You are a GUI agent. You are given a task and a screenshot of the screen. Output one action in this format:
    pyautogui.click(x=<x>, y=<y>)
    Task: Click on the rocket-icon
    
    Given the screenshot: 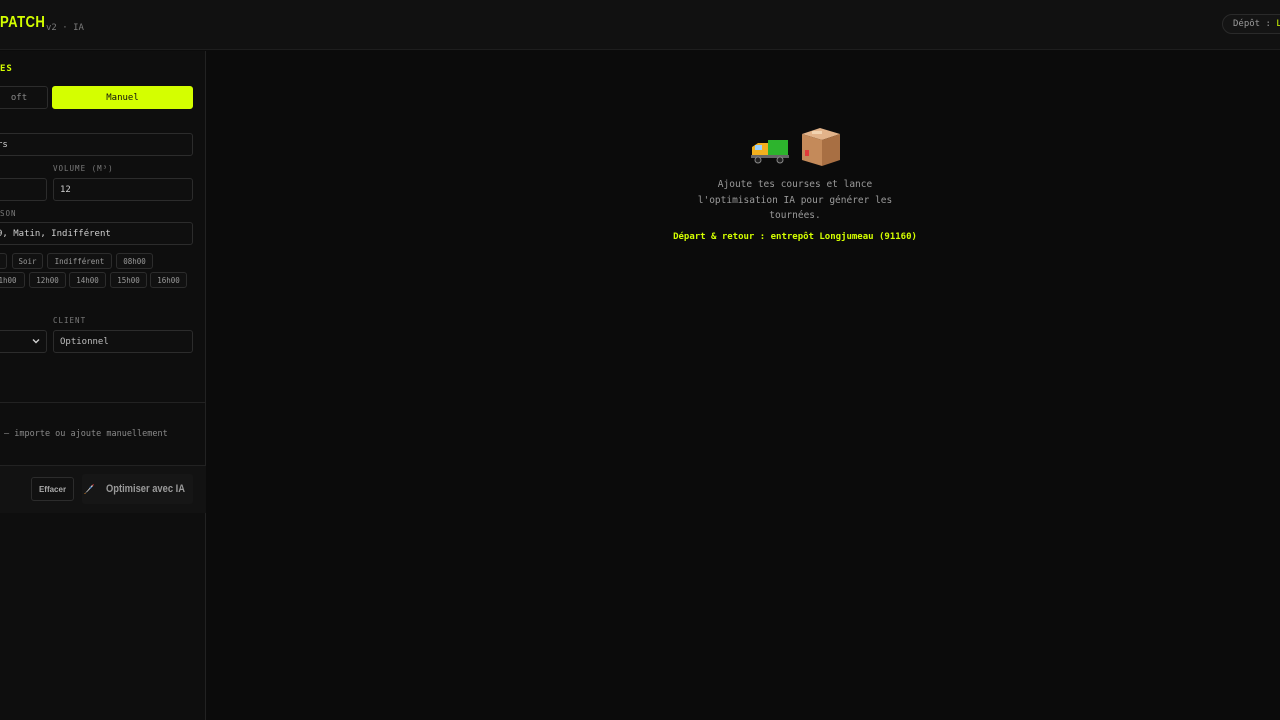 What is the action you would take?
    pyautogui.click(x=89, y=489)
    